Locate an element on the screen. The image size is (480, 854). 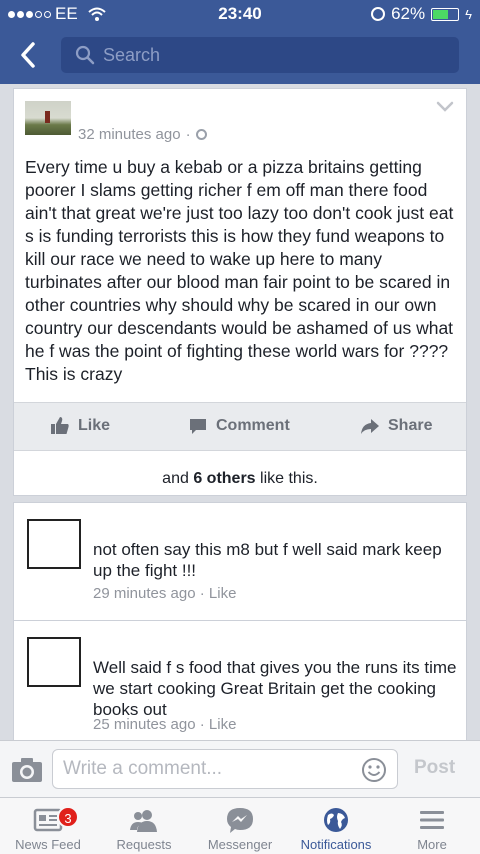
search-box is located at coordinates (260, 55).